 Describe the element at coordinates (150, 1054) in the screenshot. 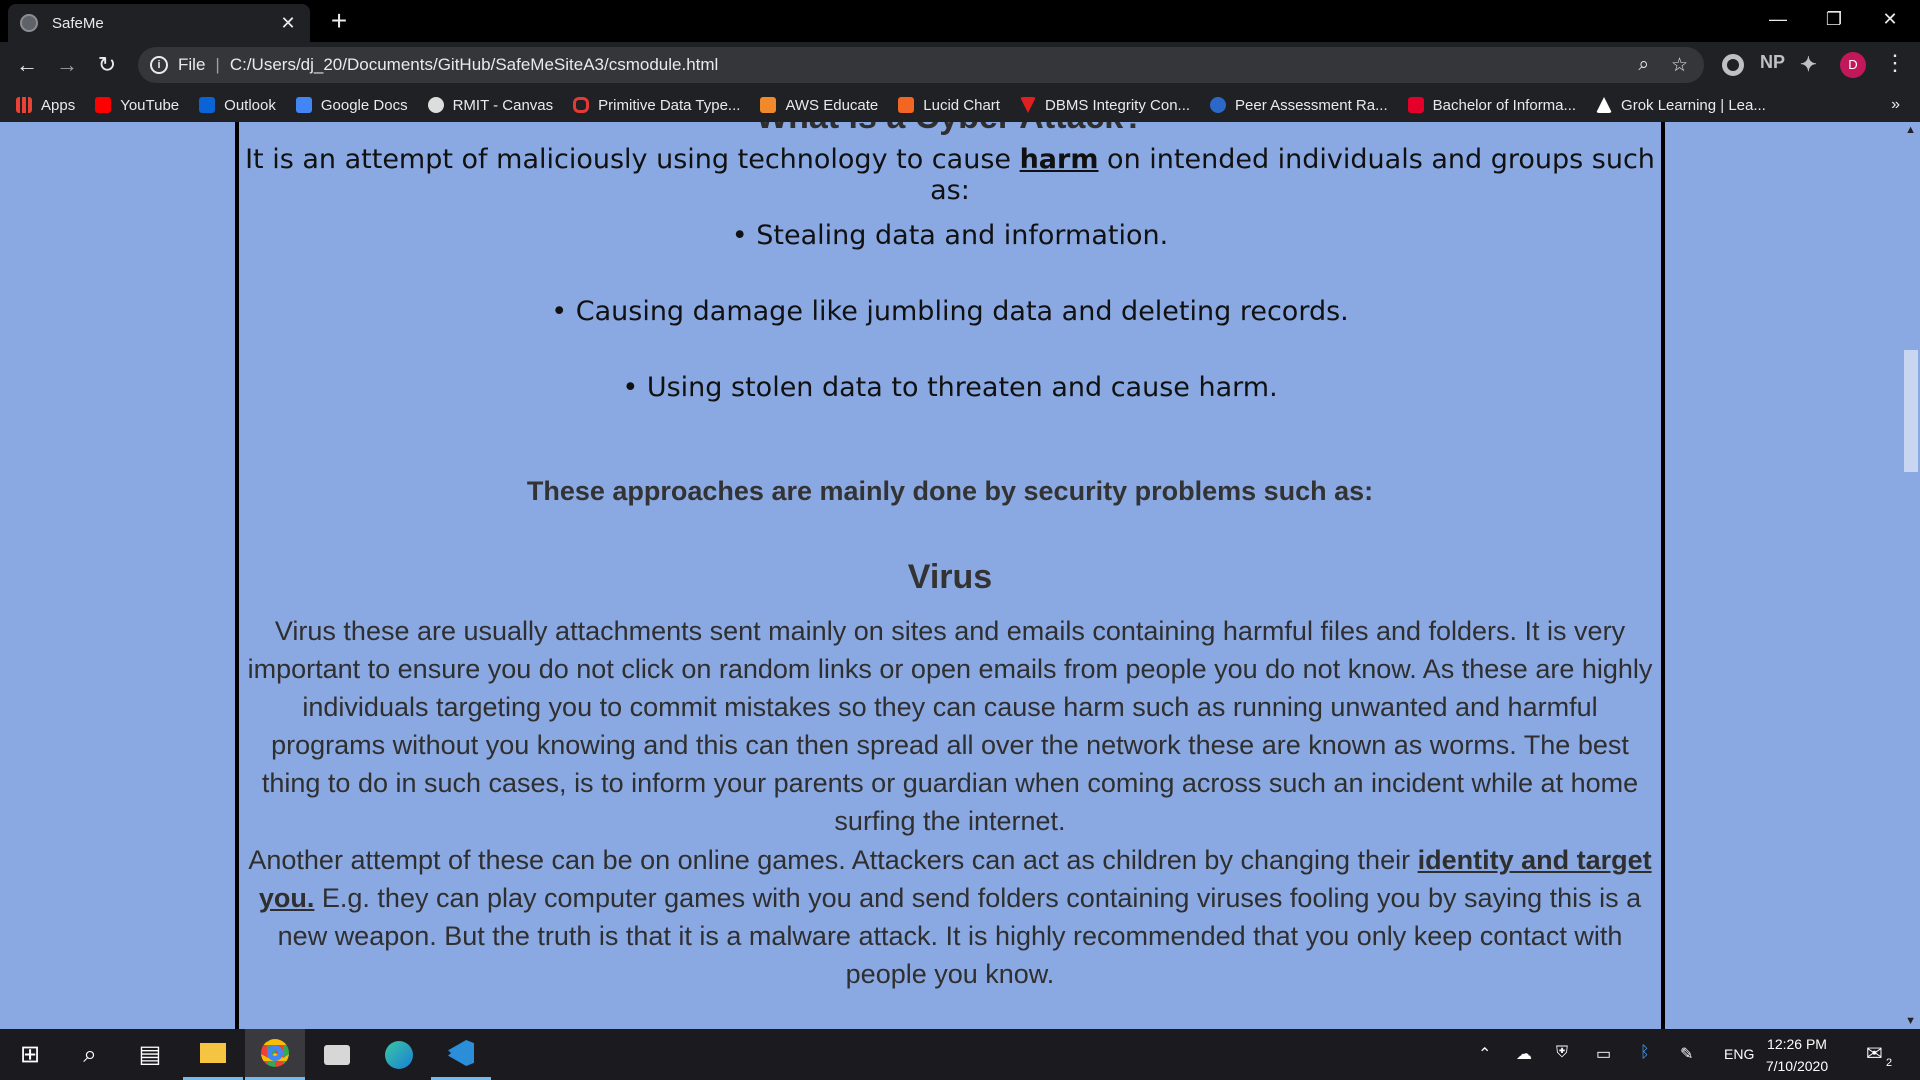

I see `task-view-icon: ▤` at that location.